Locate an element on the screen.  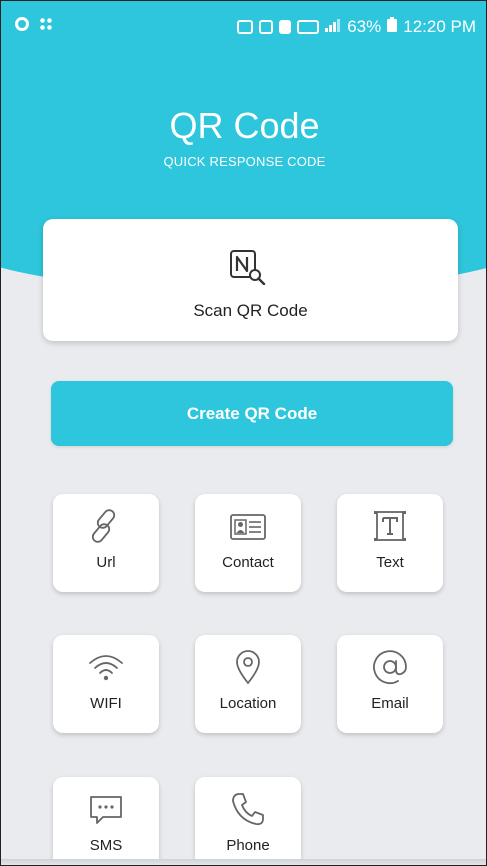
volte-icon is located at coordinates (266, 27).